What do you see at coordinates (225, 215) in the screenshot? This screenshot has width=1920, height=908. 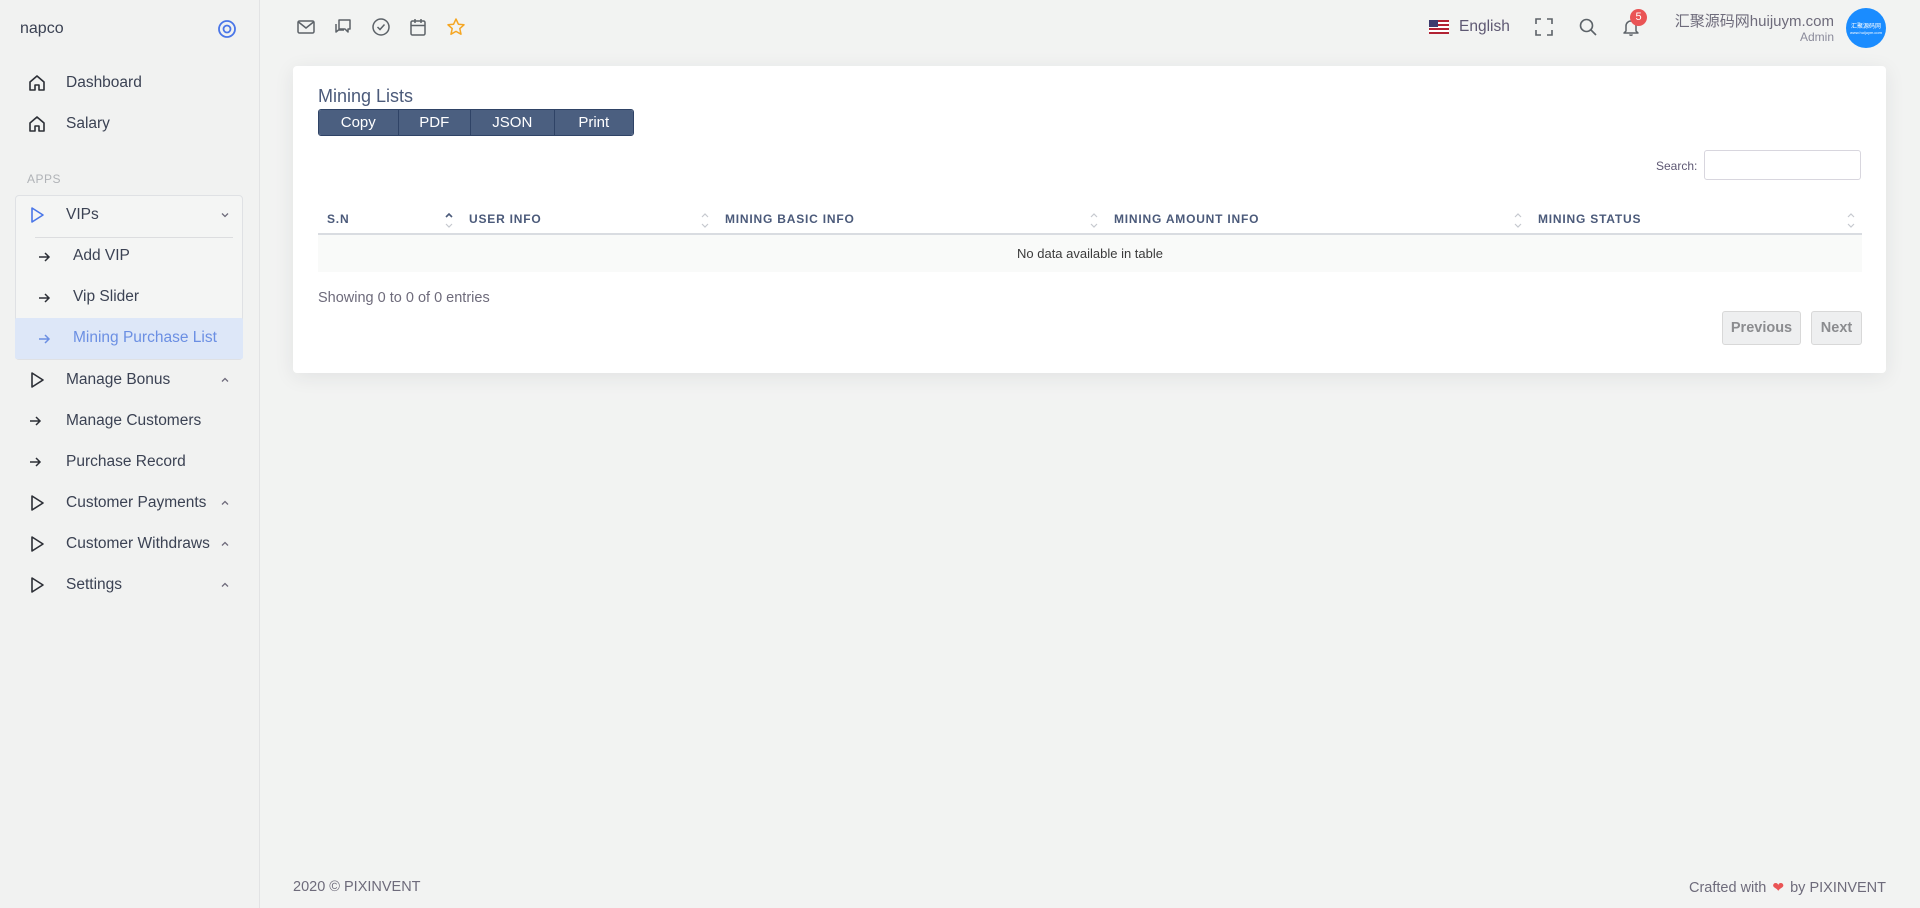 I see `chevron-down-icon` at bounding box center [225, 215].